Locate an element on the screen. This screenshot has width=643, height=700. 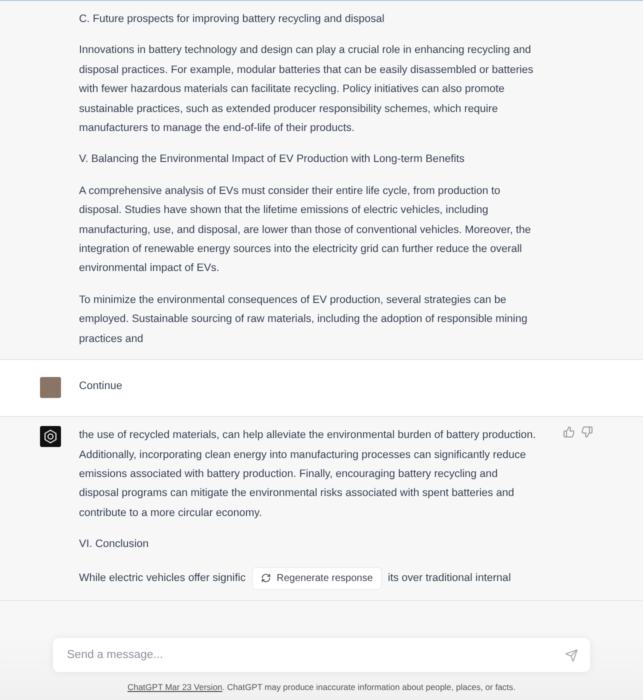
message-text: its over traditional internal is located at coordinates (449, 578).